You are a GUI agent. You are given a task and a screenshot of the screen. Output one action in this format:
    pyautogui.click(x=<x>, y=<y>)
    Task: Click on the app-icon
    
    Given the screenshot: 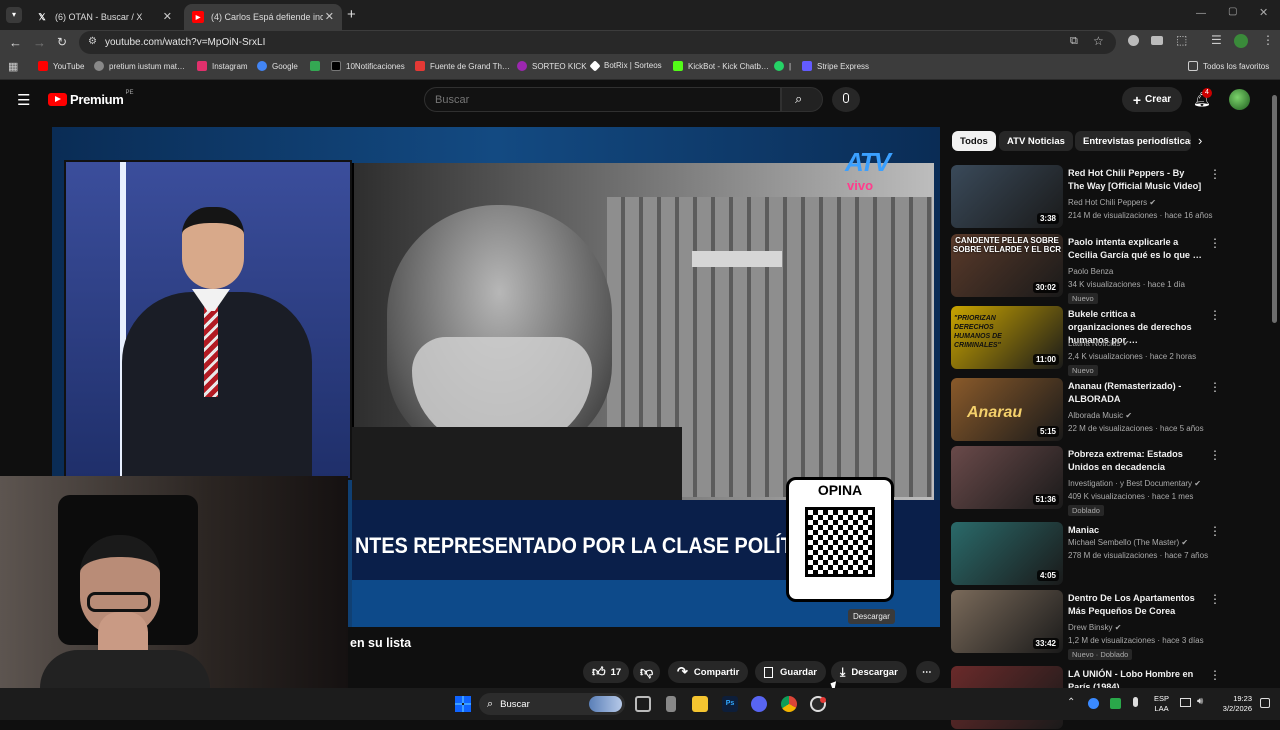 What is the action you would take?
    pyautogui.click(x=671, y=704)
    